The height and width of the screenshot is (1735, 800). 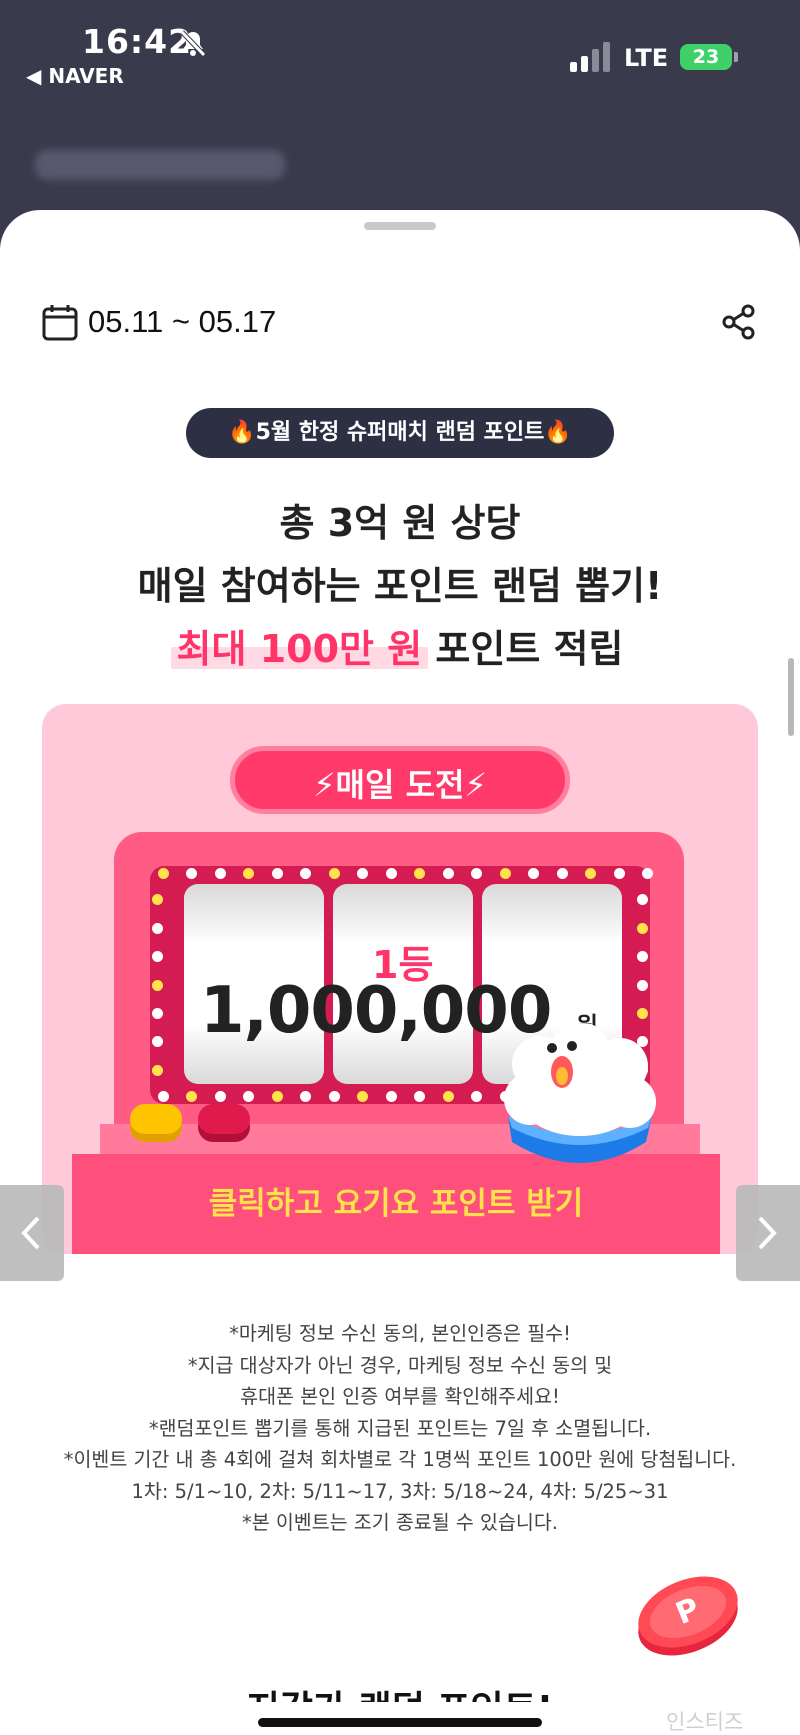 I want to click on promo-badge: 🔥5월 한정 슈퍼매치 랜덤 포인트🔥, so click(x=400, y=433).